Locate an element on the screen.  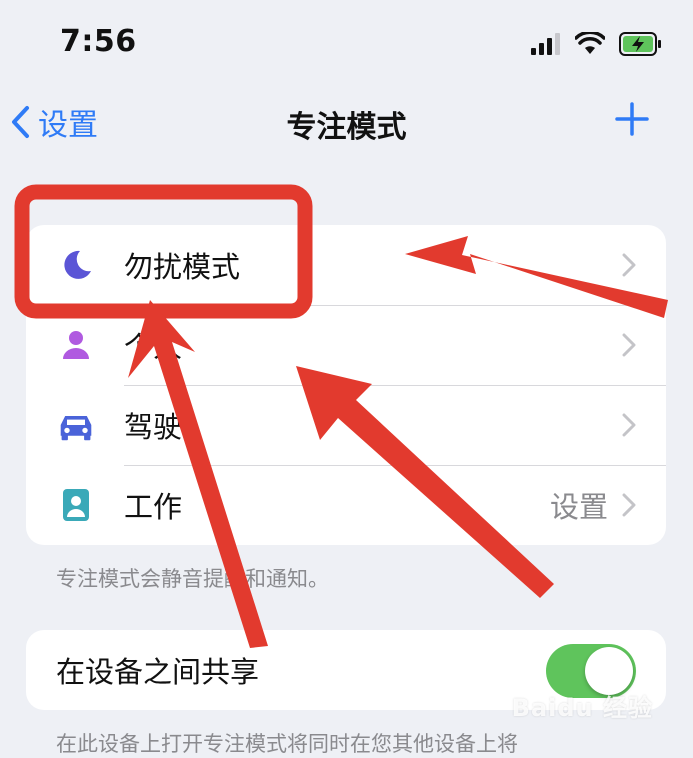
add-button is located at coordinates (632, 121).